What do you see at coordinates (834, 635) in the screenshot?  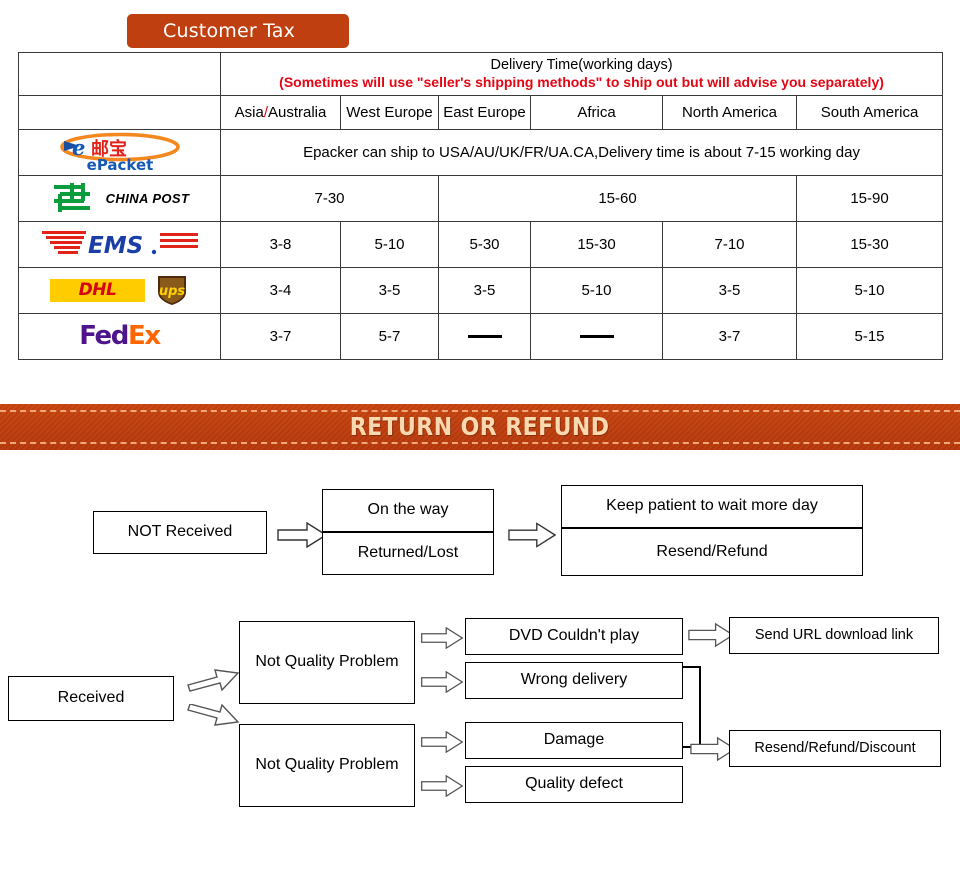 I see `flow-box-send-url-download-link: Send URL download link` at bounding box center [834, 635].